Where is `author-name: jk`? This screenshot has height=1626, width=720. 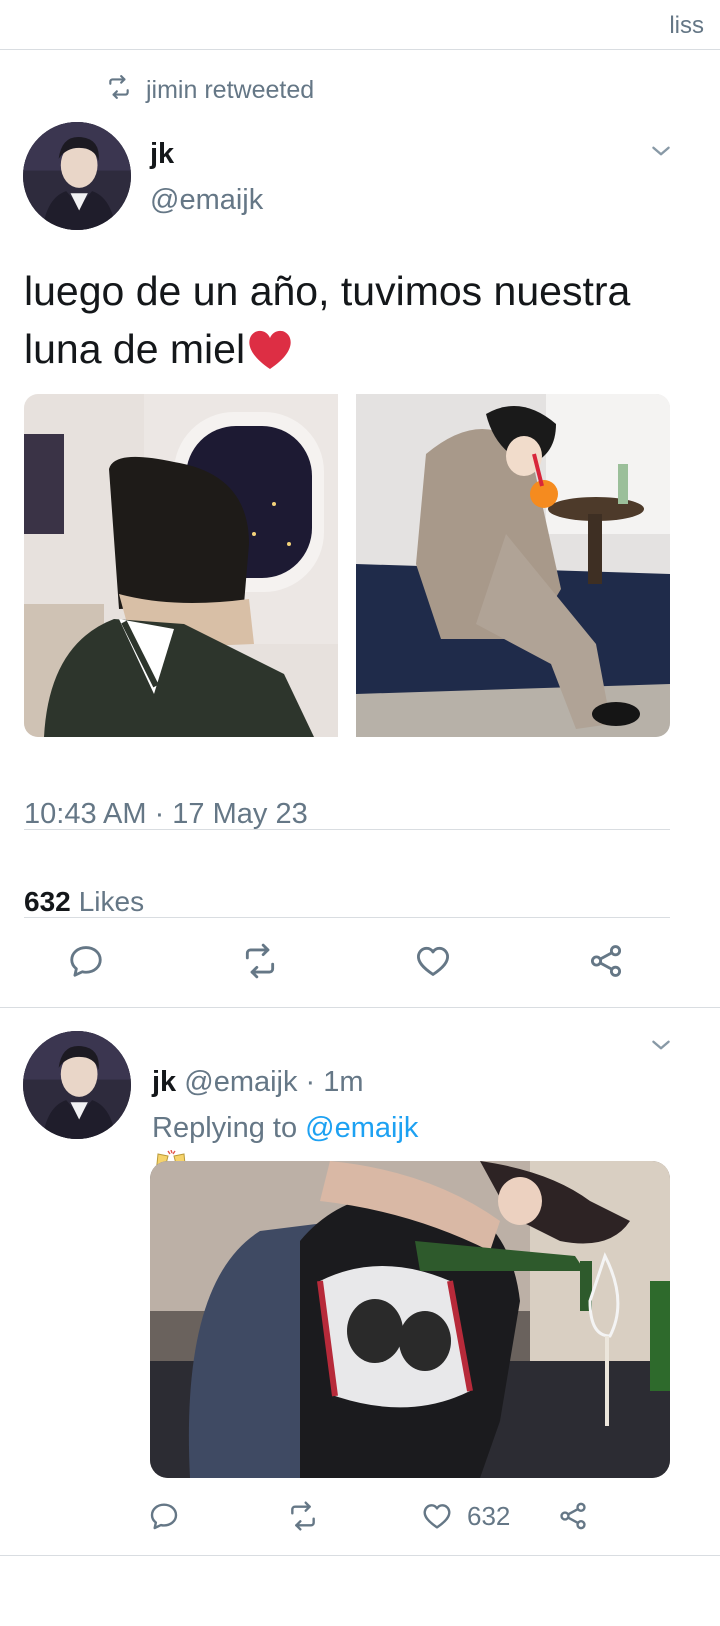 author-name: jk is located at coordinates (162, 154).